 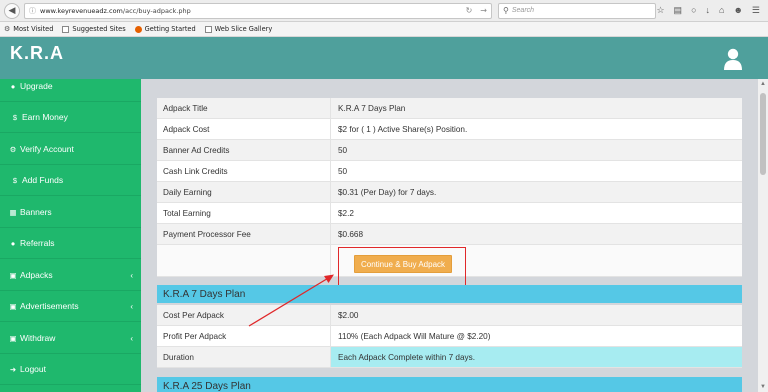 I want to click on search-icon: ⚲, so click(x=506, y=10).